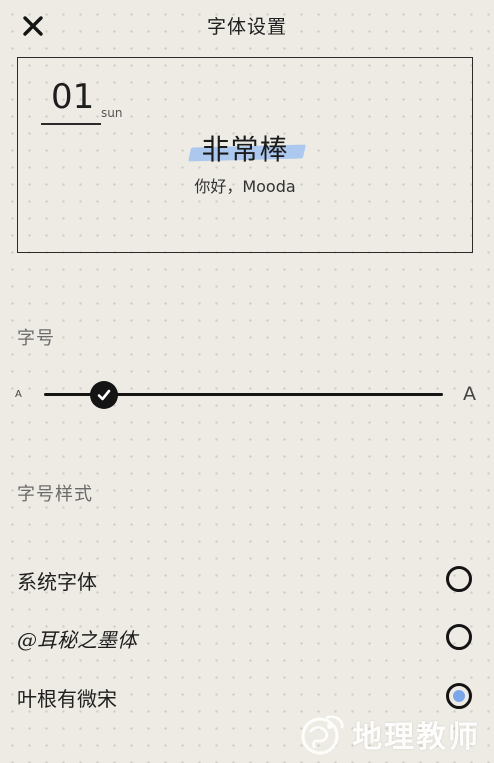 This screenshot has width=494, height=763. I want to click on font-option-handwriting: @耳秘之墨体, so click(247, 636).